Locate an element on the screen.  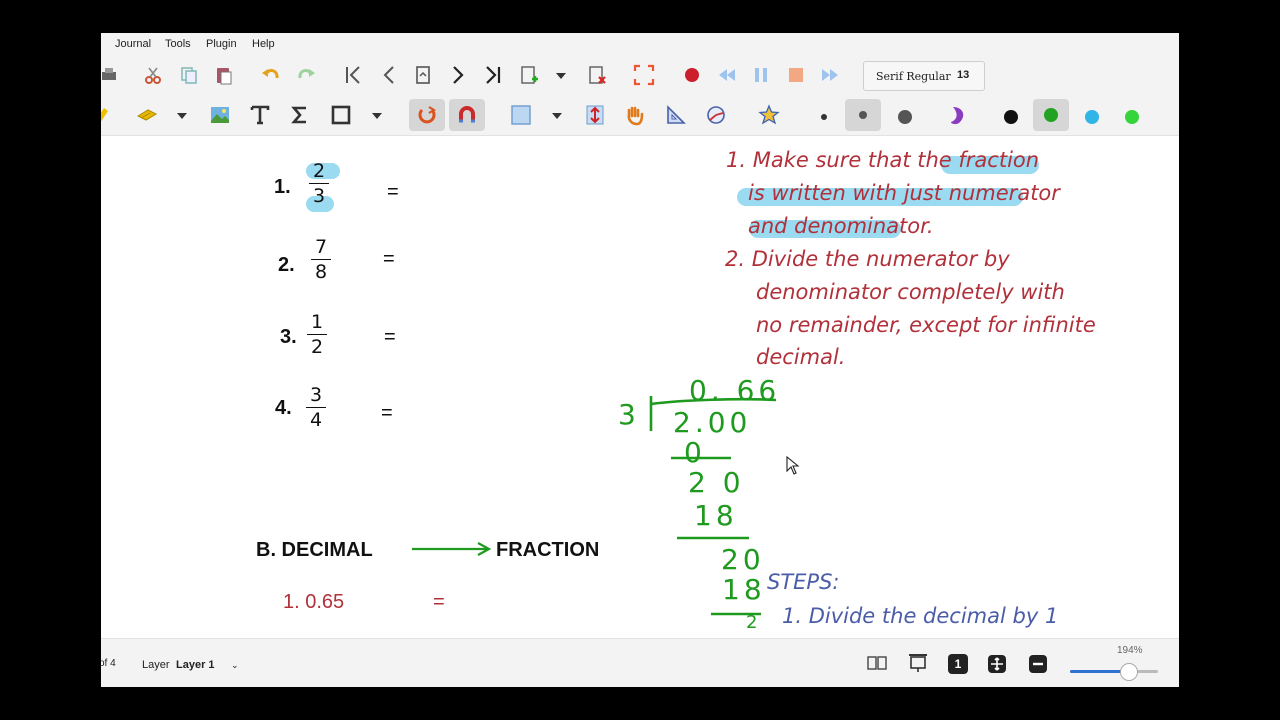
tools-toolbar is located at coordinates (640, 115).